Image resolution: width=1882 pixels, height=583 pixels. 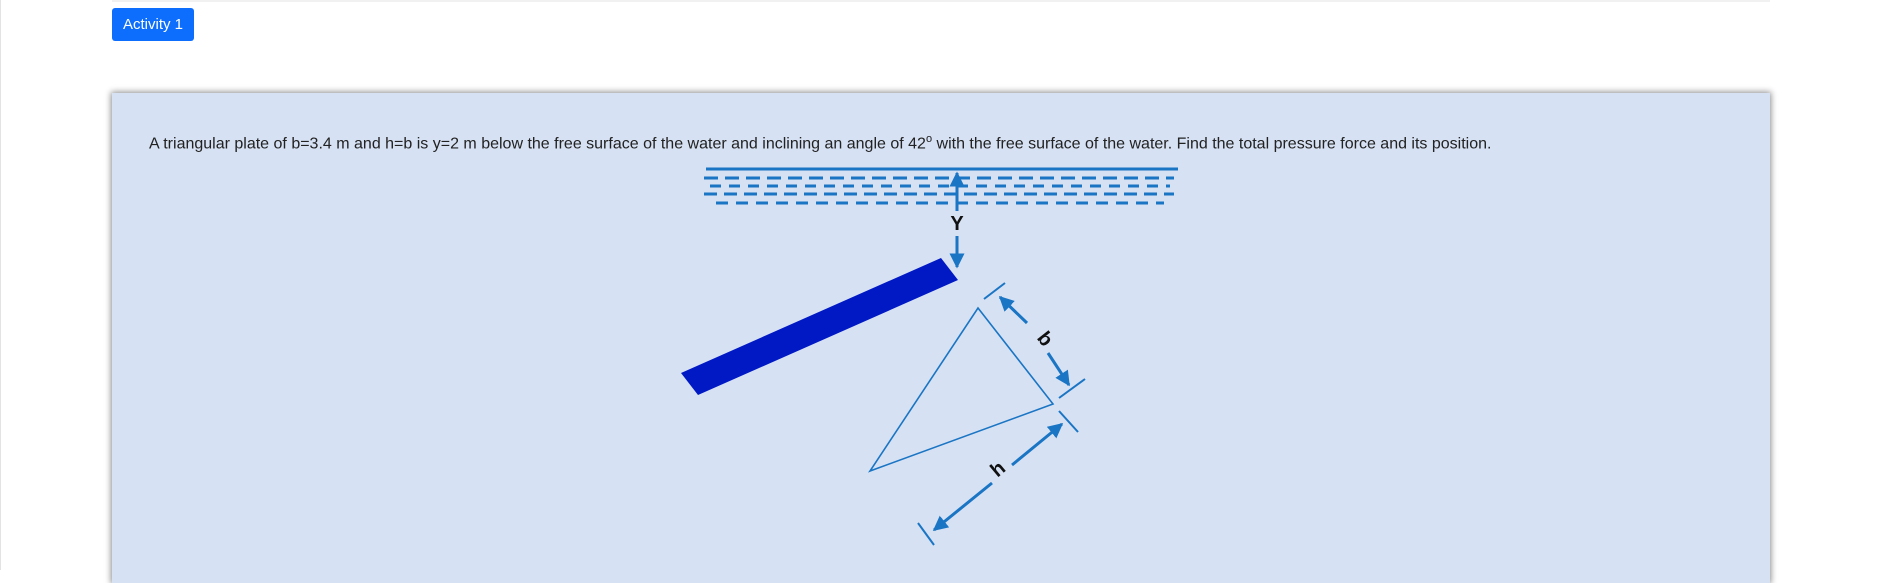 What do you see at coordinates (1013, 310) in the screenshot?
I see `base-arrow-upper` at bounding box center [1013, 310].